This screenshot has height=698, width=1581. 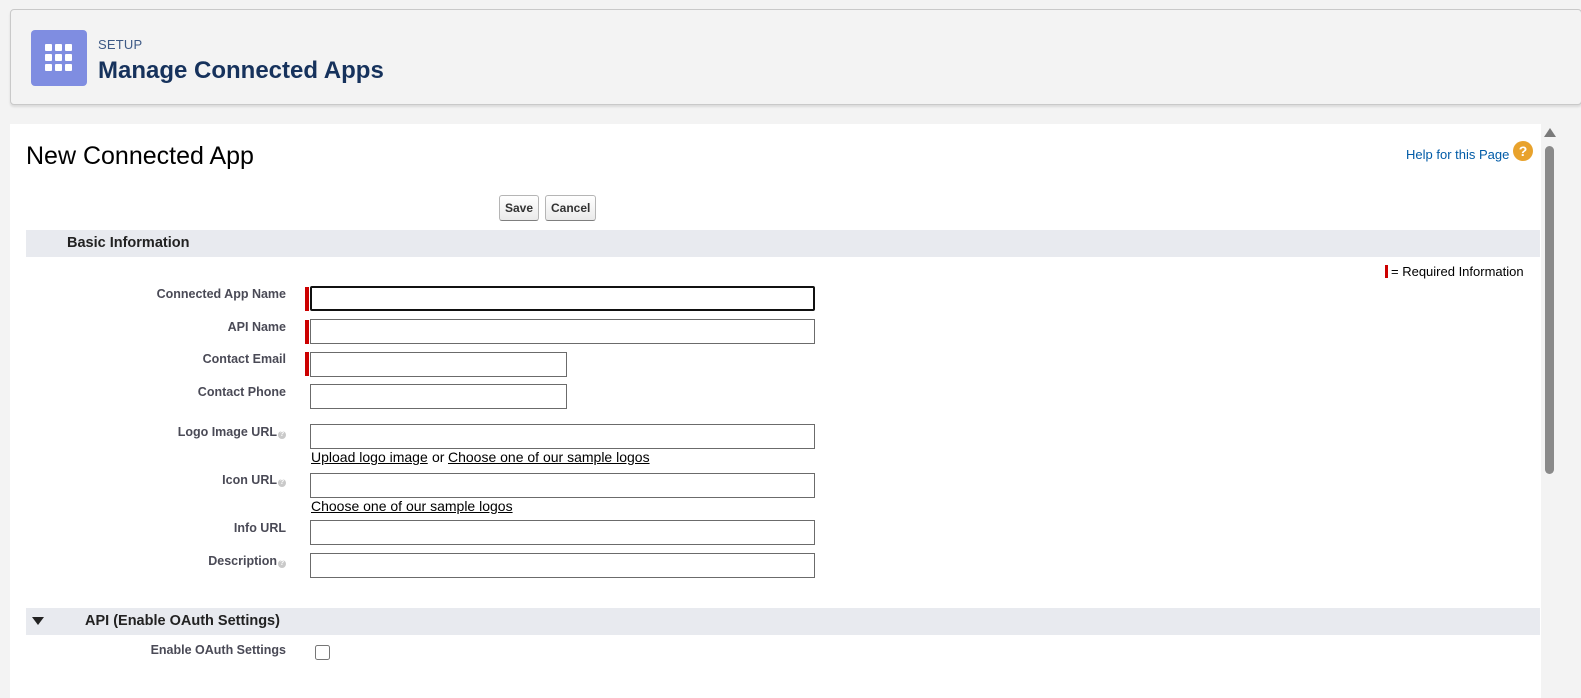 I want to click on api-name-label: API Name, so click(x=256, y=327).